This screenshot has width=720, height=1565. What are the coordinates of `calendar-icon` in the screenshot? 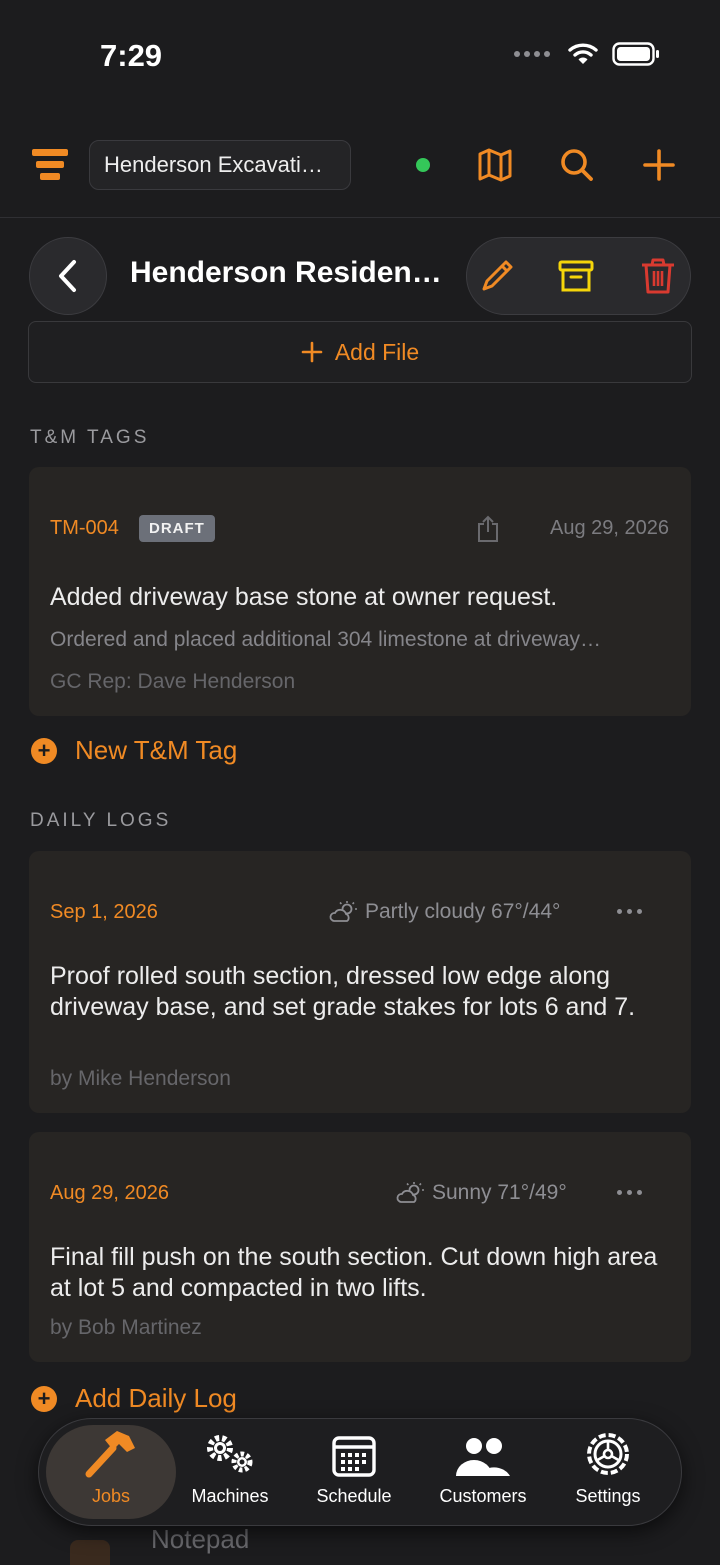 It's located at (354, 1456).